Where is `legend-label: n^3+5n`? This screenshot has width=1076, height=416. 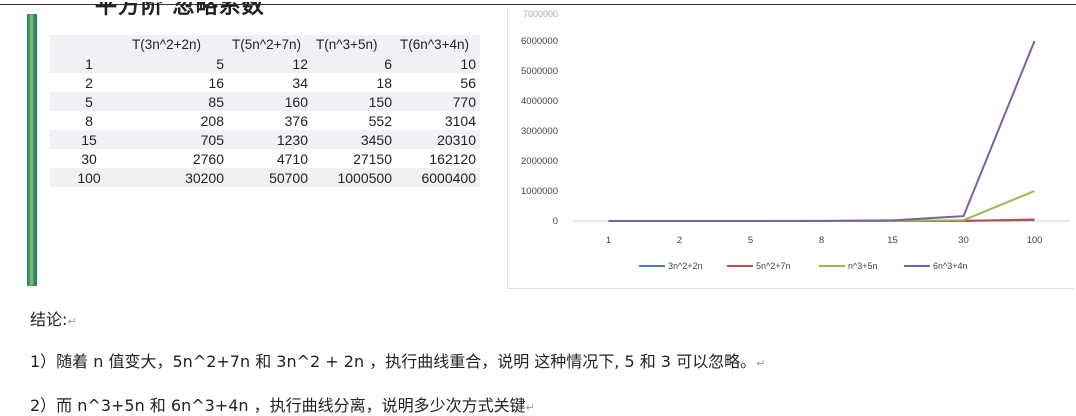
legend-label: n^3+5n is located at coordinates (863, 266).